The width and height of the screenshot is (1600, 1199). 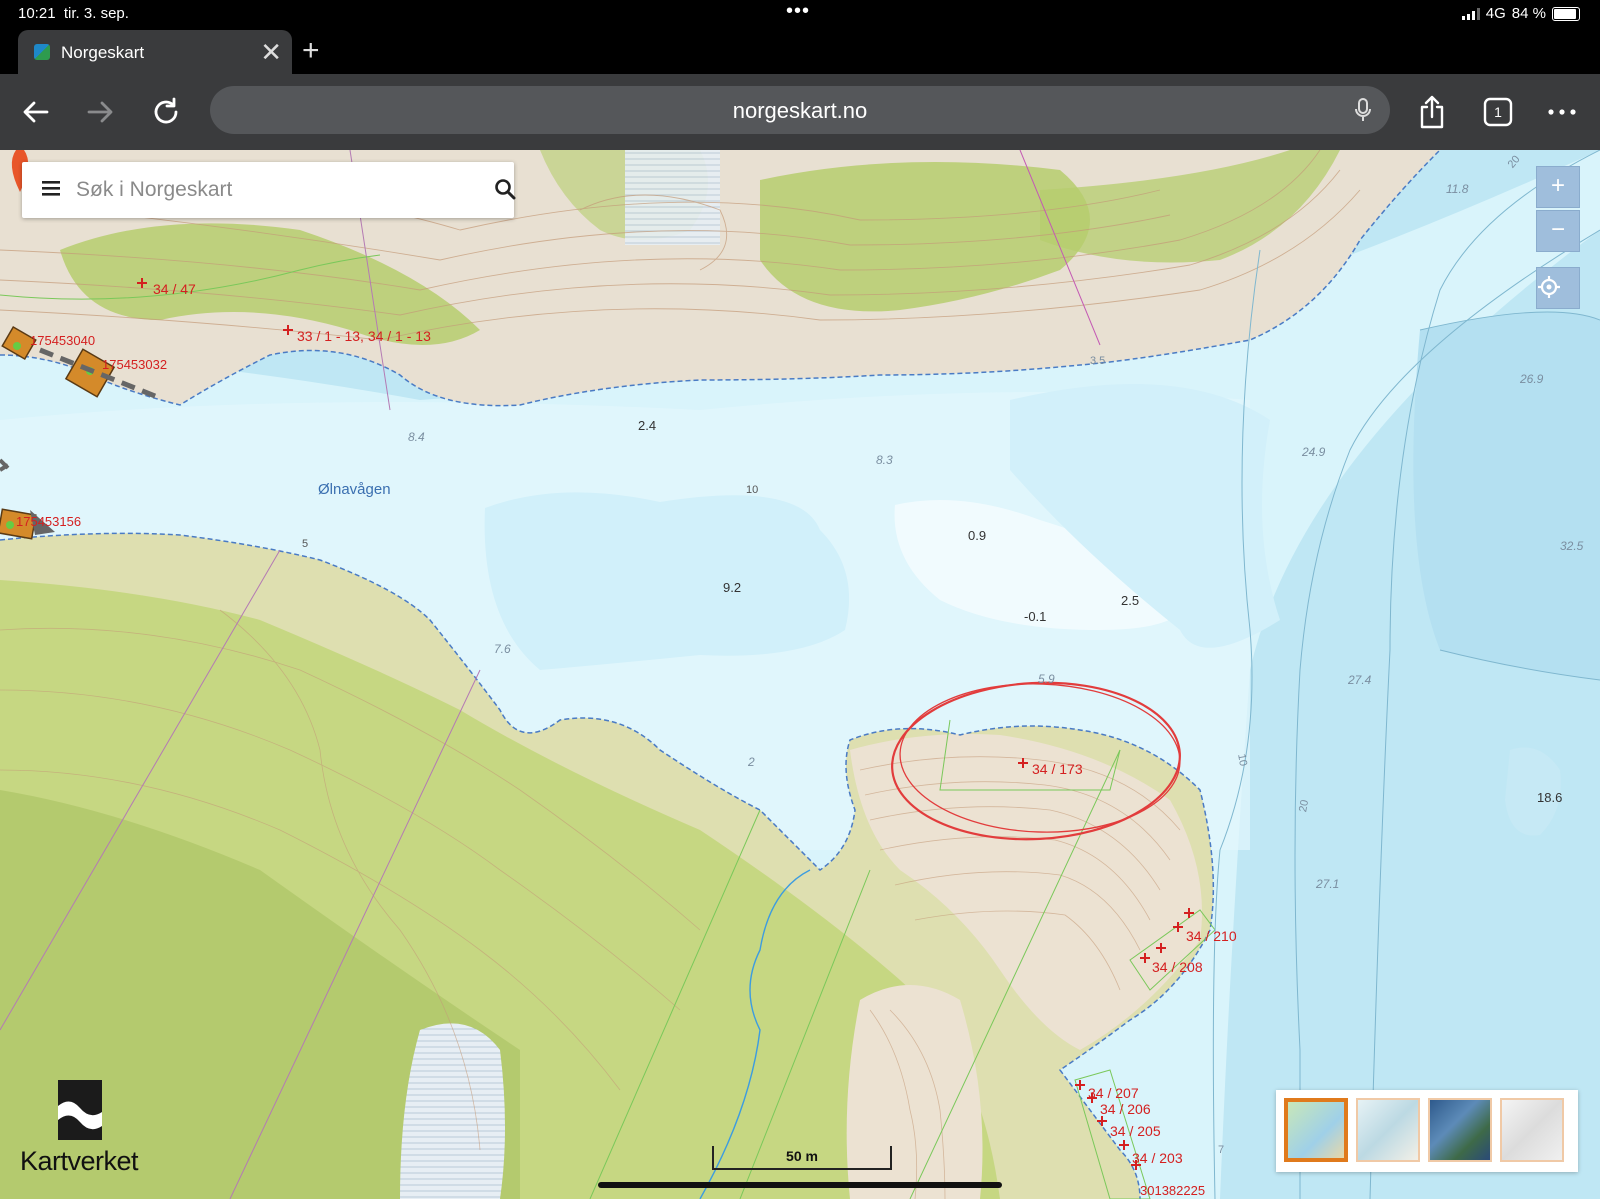 I want to click on kartverket-logo: Kartverket, so click(x=85, y=1128).